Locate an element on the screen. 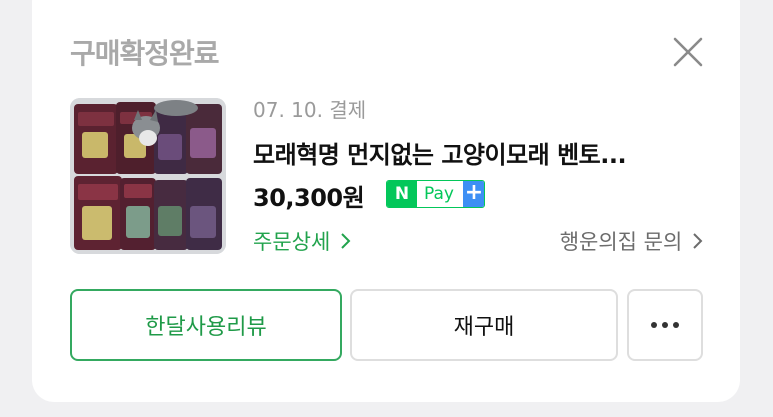 This screenshot has height=417, width=773. seller-inquiry-link: 행운의집 문의 is located at coordinates (631, 241).